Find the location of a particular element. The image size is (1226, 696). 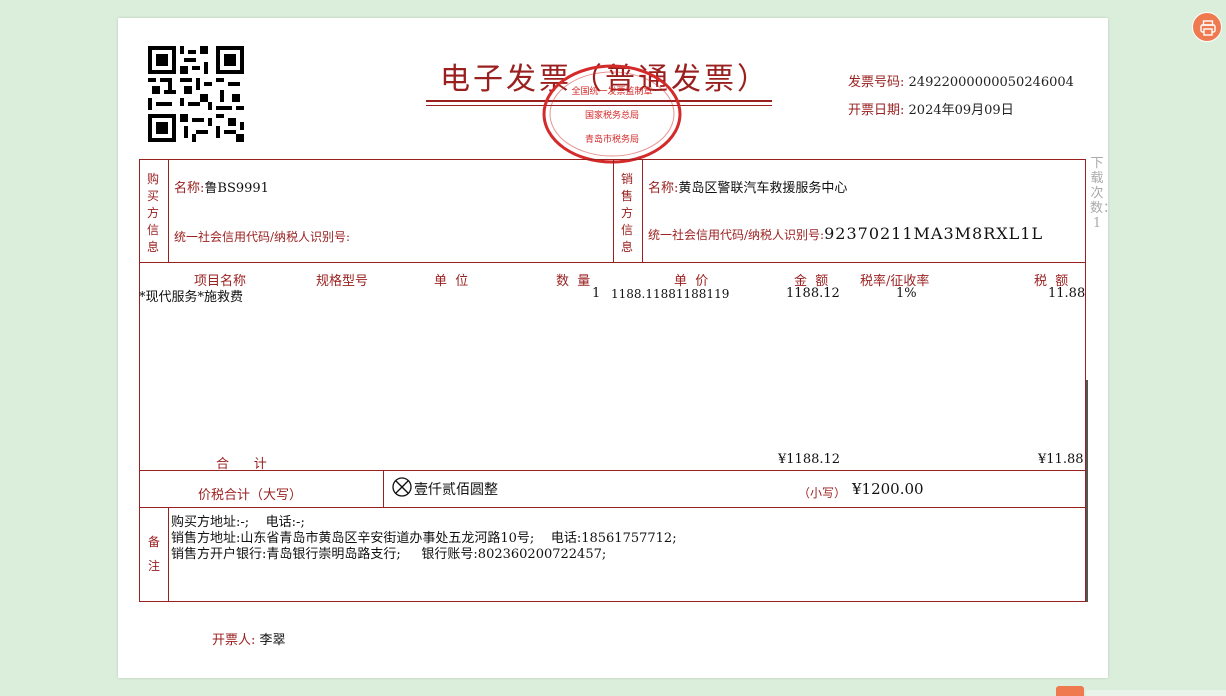

total-amount: ¥1188.12 is located at coordinates (809, 459).